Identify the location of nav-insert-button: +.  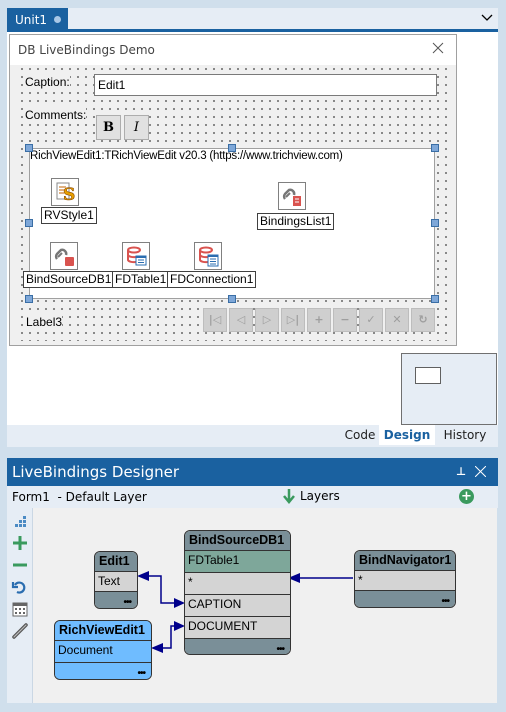
(319, 320).